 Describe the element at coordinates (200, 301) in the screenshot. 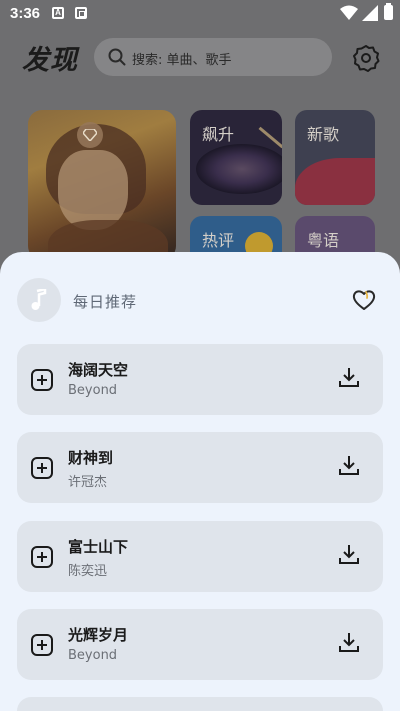

I see `daily-recommend-header: 每日推荐` at that location.